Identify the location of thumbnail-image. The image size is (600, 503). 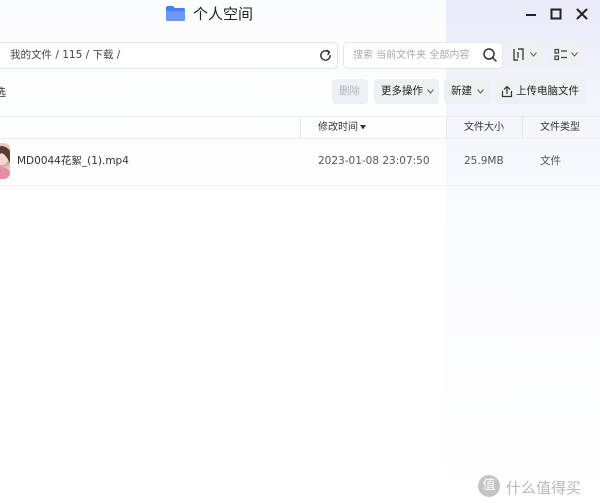
(5, 162).